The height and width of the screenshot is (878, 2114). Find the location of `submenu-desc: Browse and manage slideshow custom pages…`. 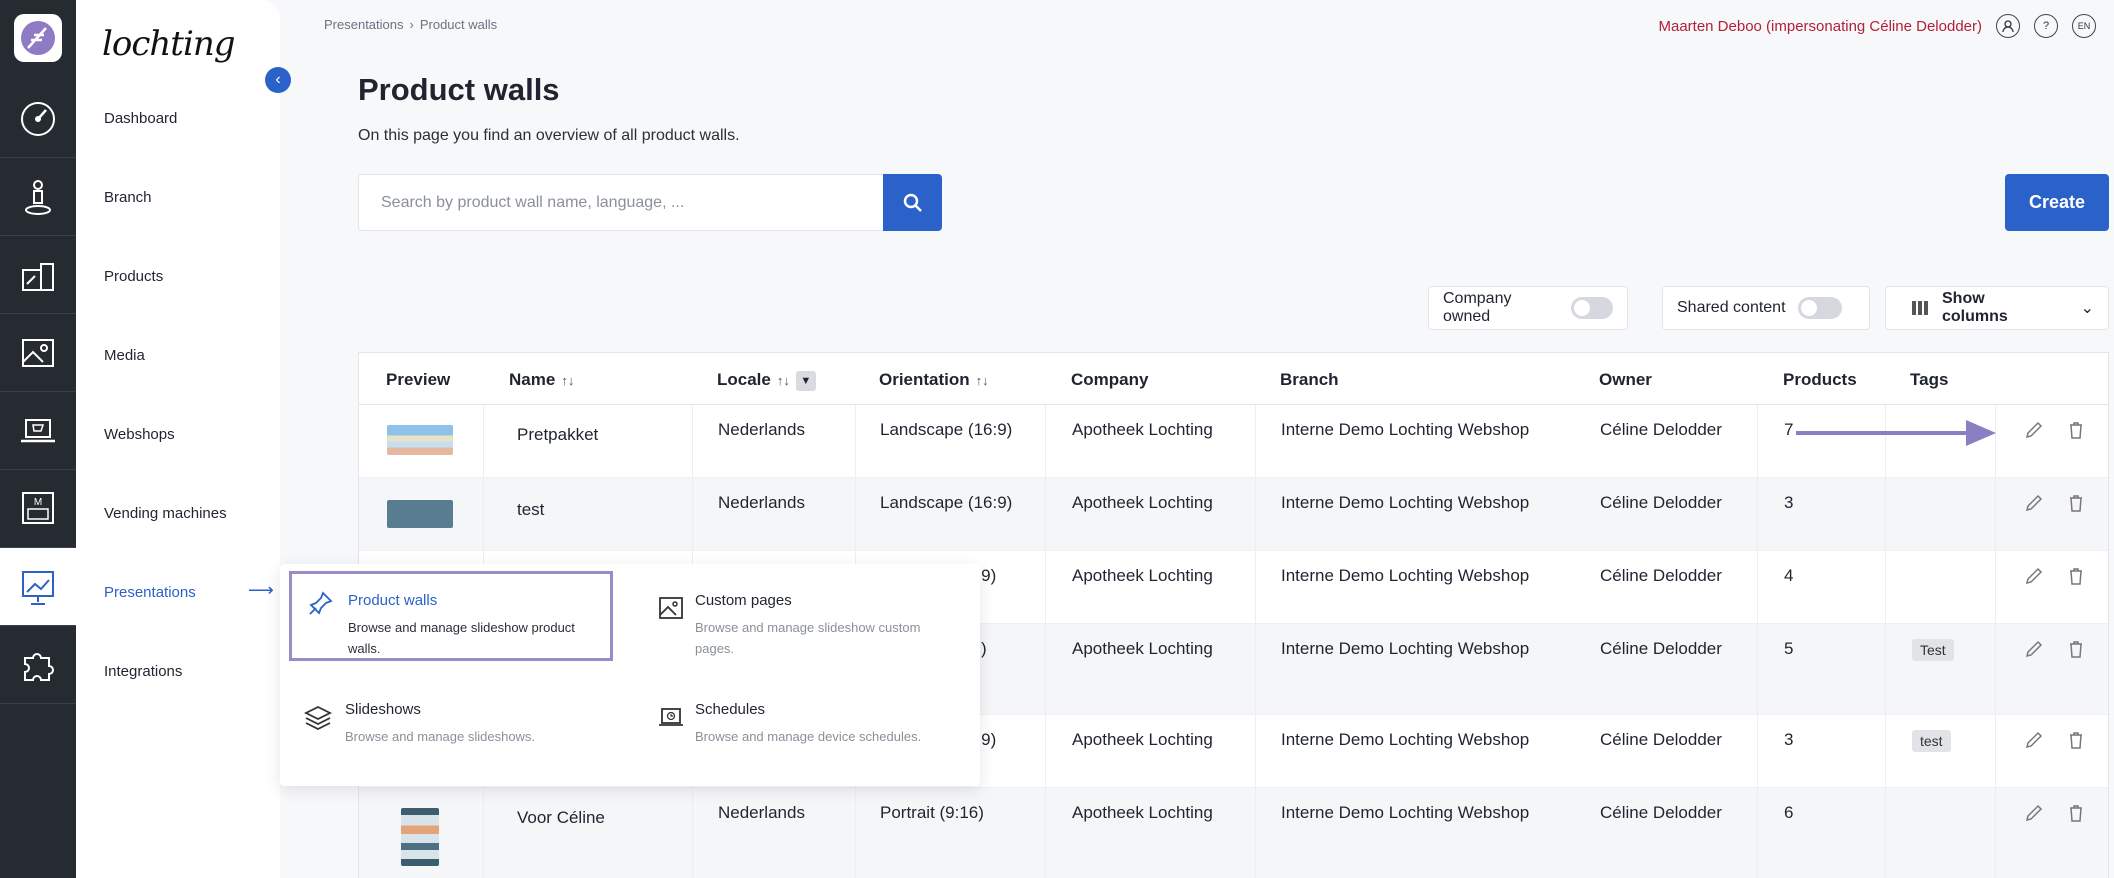

submenu-desc: Browse and manage slideshow custom pages… is located at coordinates (808, 638).